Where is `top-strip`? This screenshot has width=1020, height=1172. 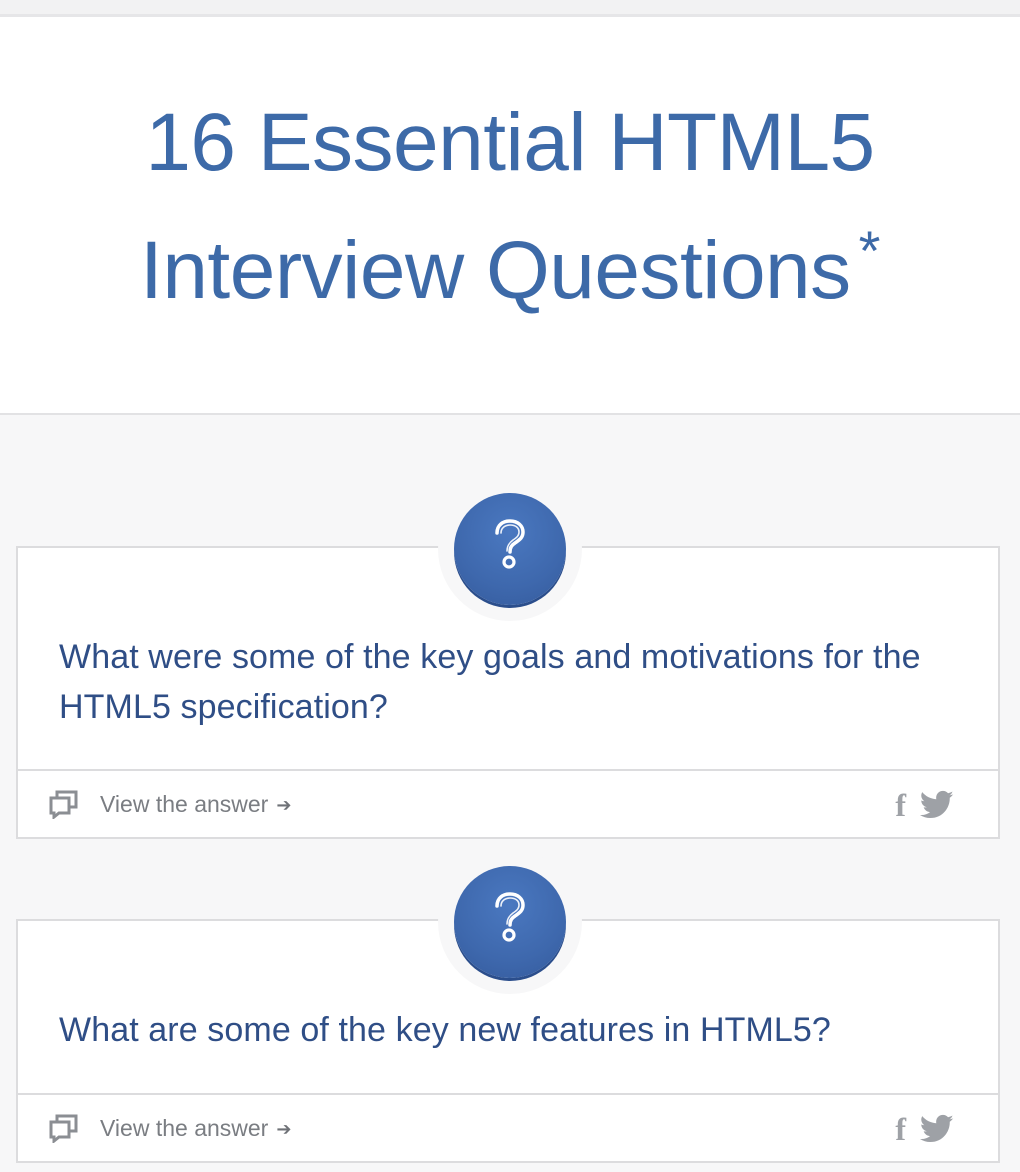
top-strip is located at coordinates (510, 8).